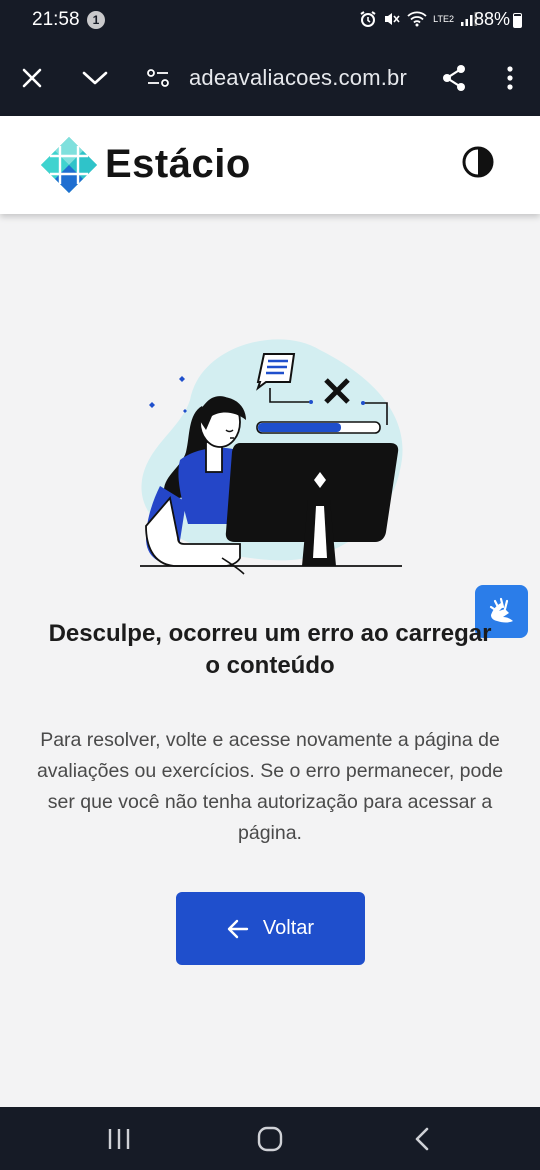 This screenshot has height=1170, width=540. I want to click on more-options-button, so click(510, 78).